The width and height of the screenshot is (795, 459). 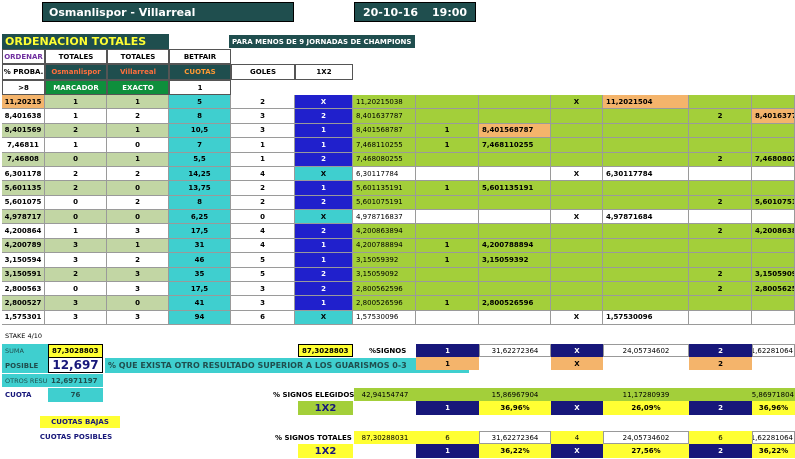 What do you see at coordinates (263, 72) in the screenshot?
I see `goles-header: GOLES` at bounding box center [263, 72].